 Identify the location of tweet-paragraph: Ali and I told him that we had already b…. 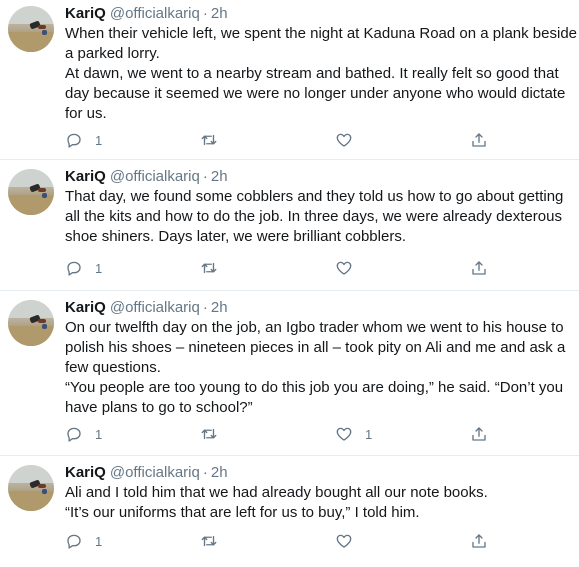
(276, 492).